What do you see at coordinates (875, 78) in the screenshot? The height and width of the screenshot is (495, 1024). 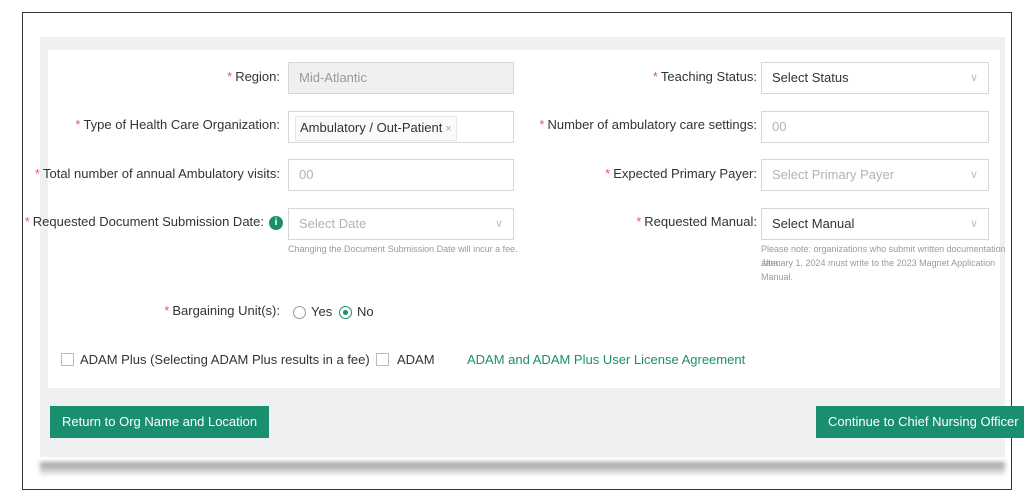 I see `teaching-status-select: Select Status ∨` at bounding box center [875, 78].